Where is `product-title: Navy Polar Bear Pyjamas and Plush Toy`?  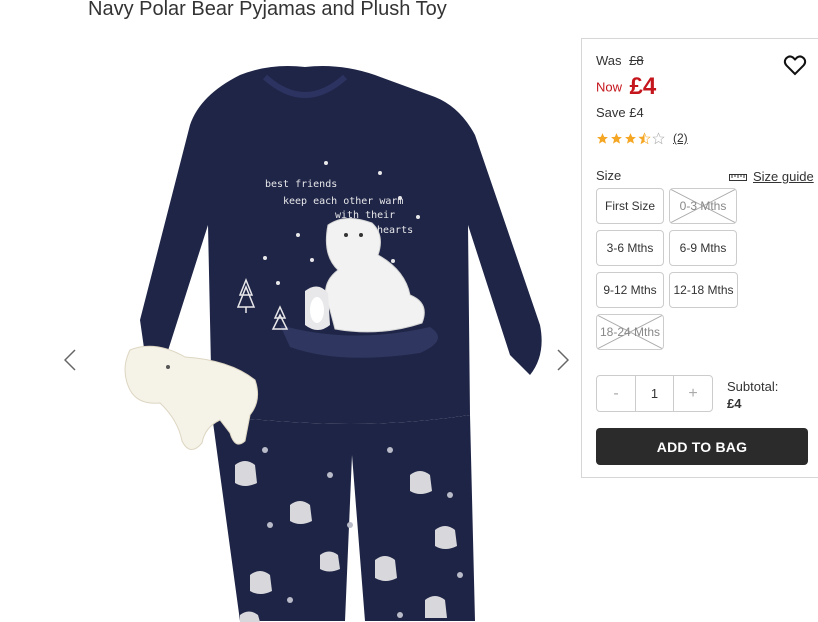 product-title: Navy Polar Bear Pyjamas and Plush Toy is located at coordinates (267, 10).